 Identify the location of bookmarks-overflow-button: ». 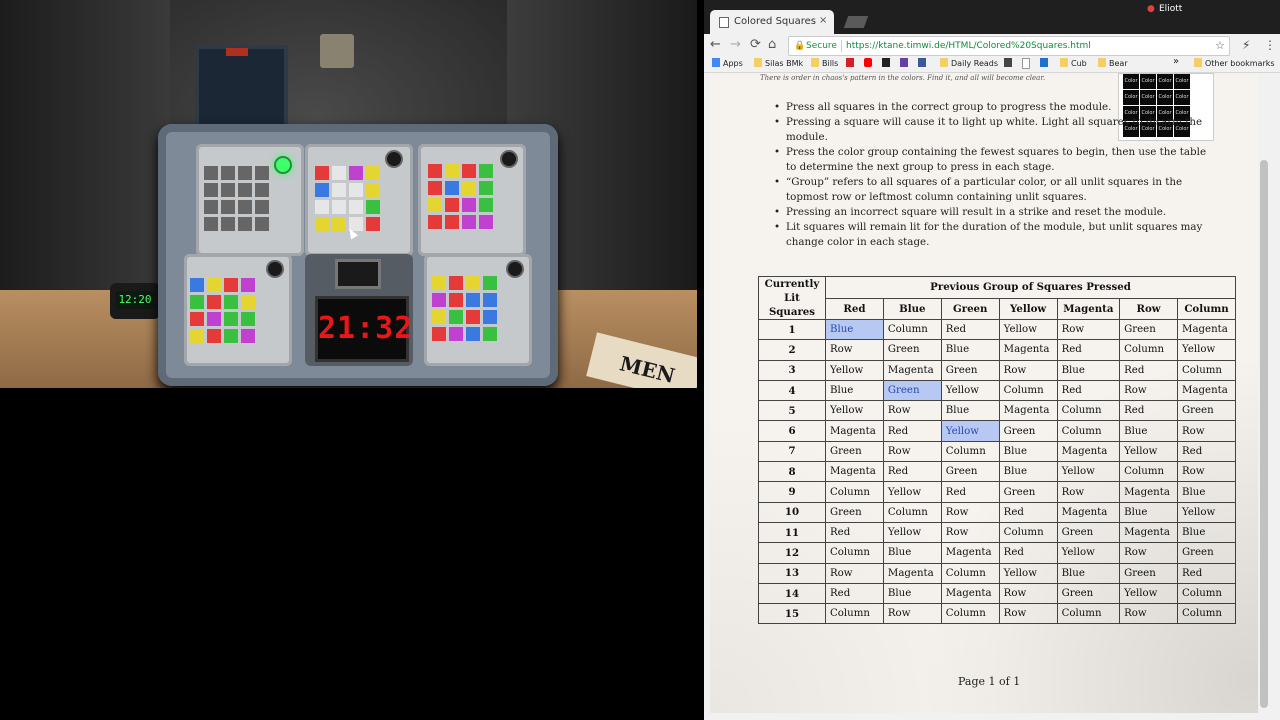
(1176, 61).